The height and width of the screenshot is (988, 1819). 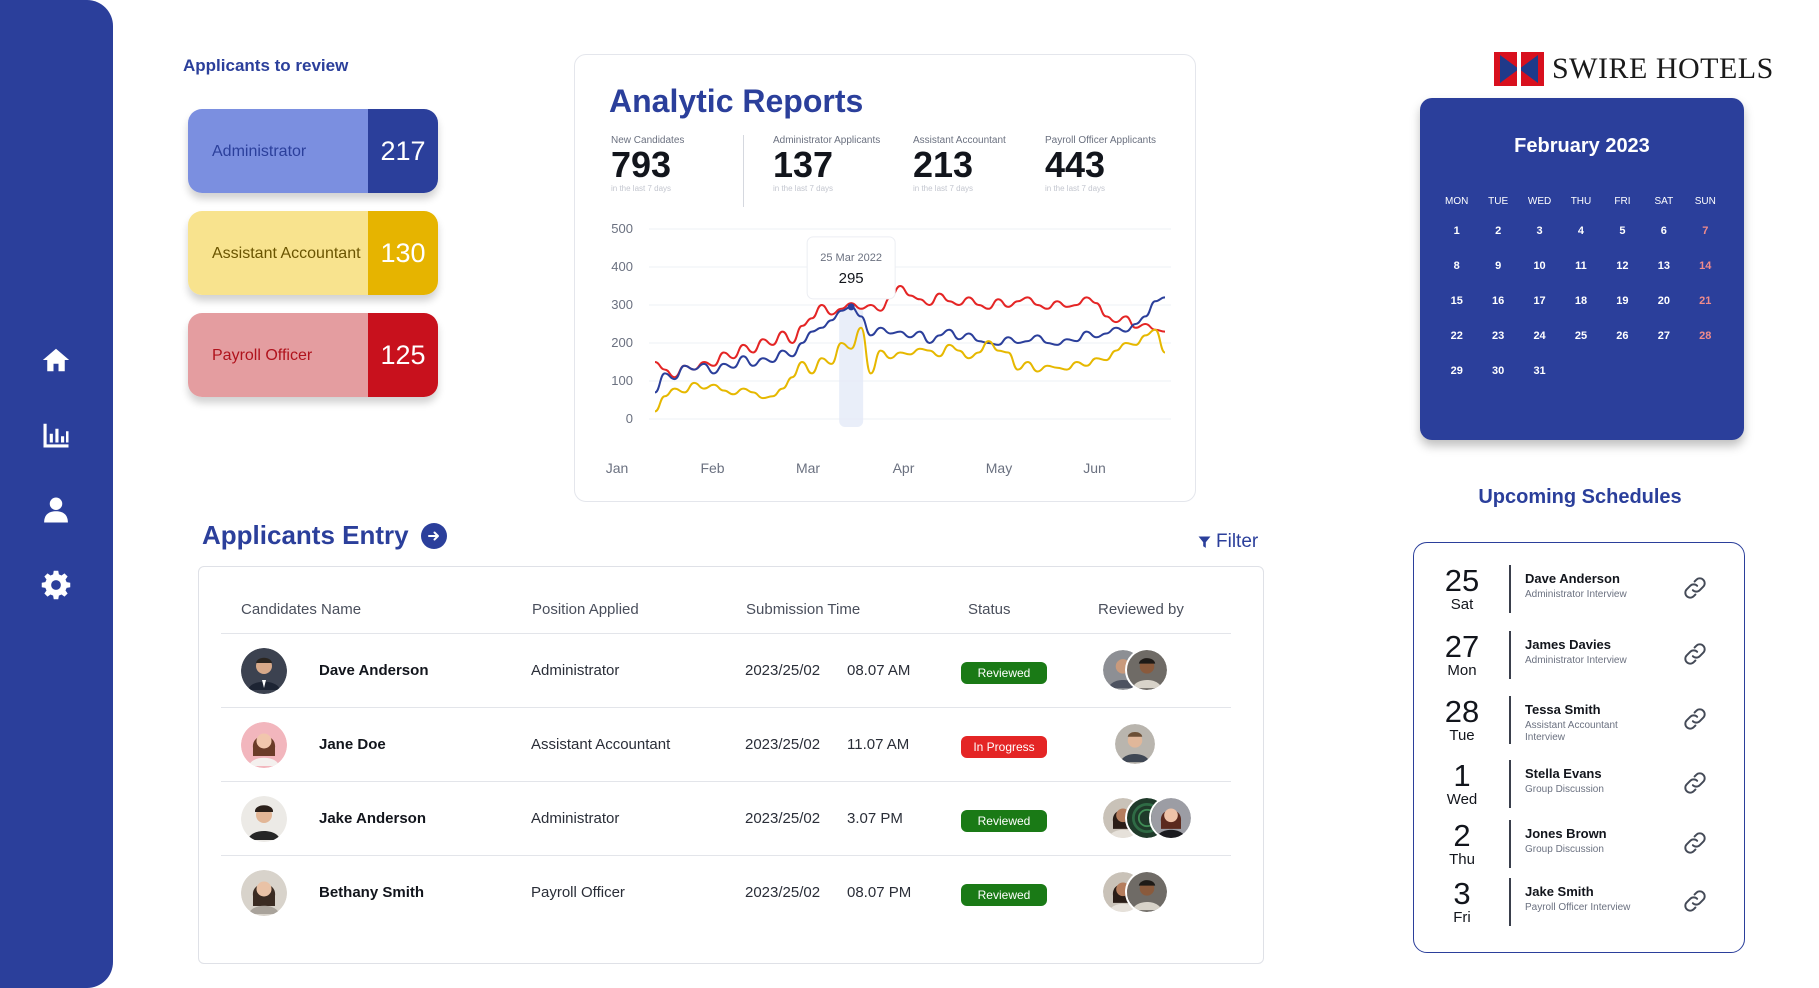 I want to click on tooltip-value: 295, so click(x=851, y=278).